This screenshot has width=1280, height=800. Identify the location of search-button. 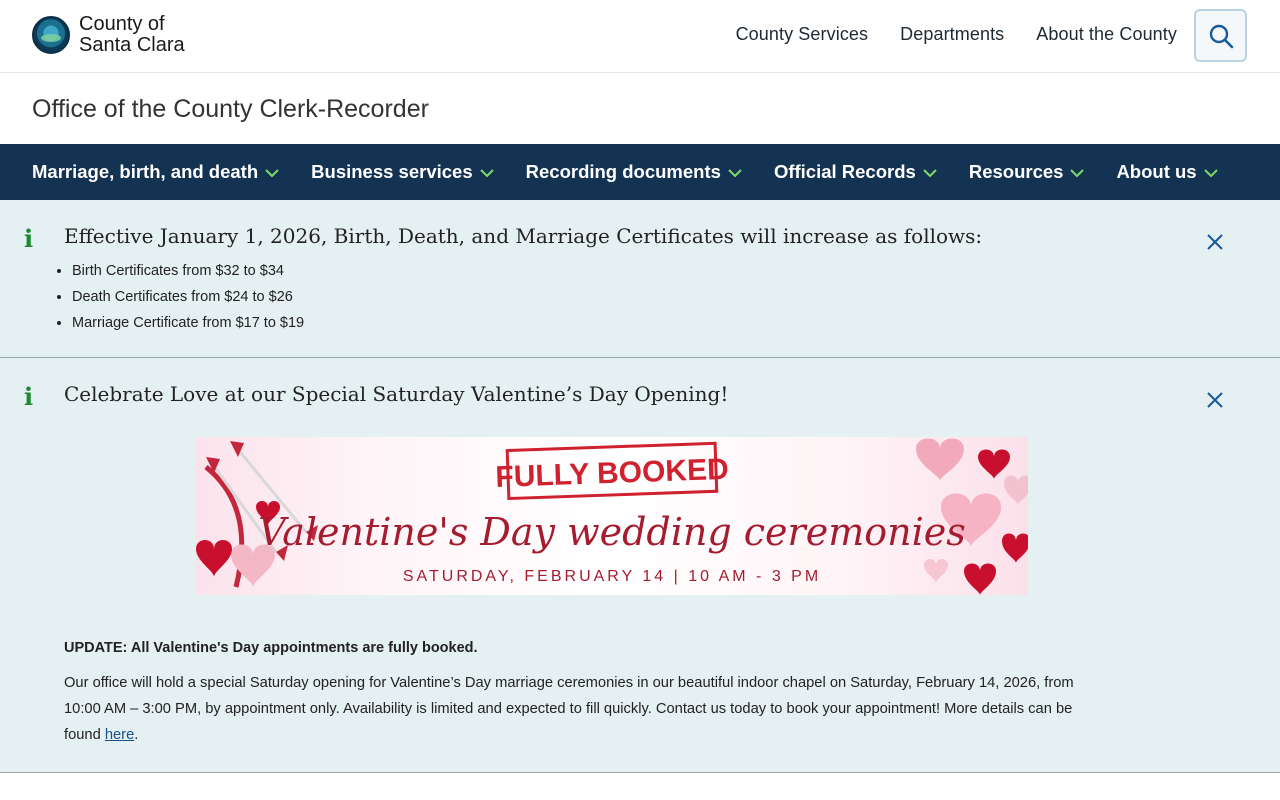
(1220, 35).